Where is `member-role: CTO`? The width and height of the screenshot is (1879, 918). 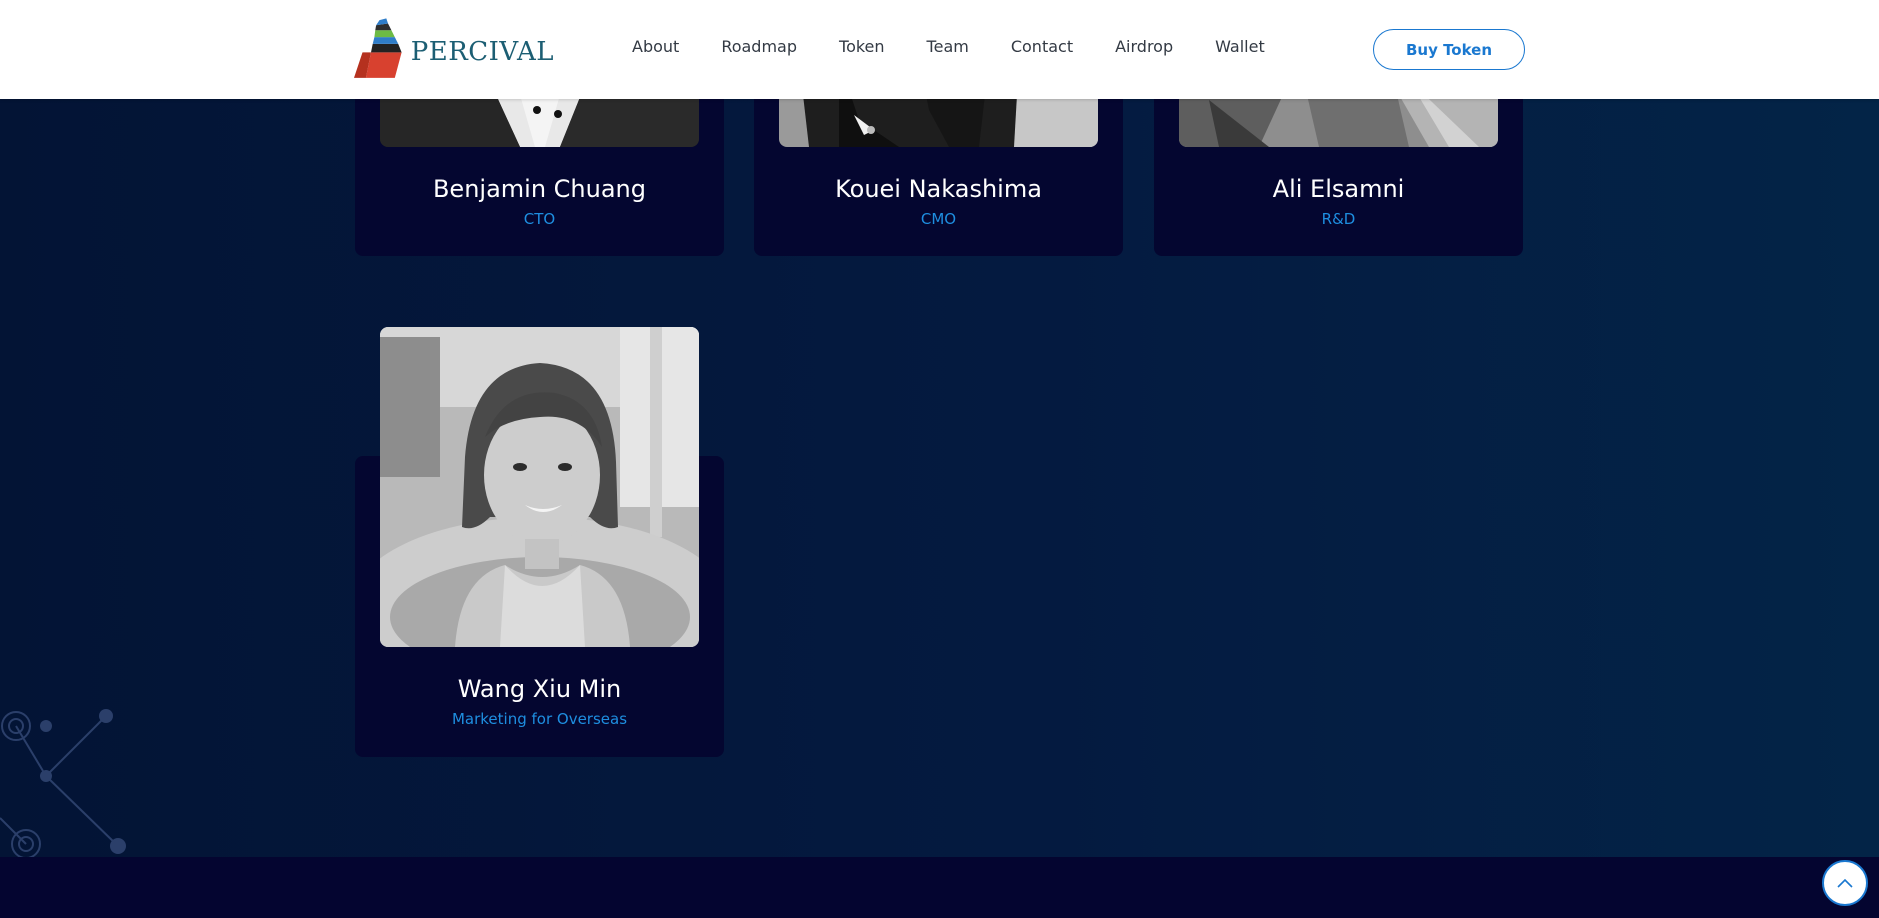 member-role: CTO is located at coordinates (539, 219).